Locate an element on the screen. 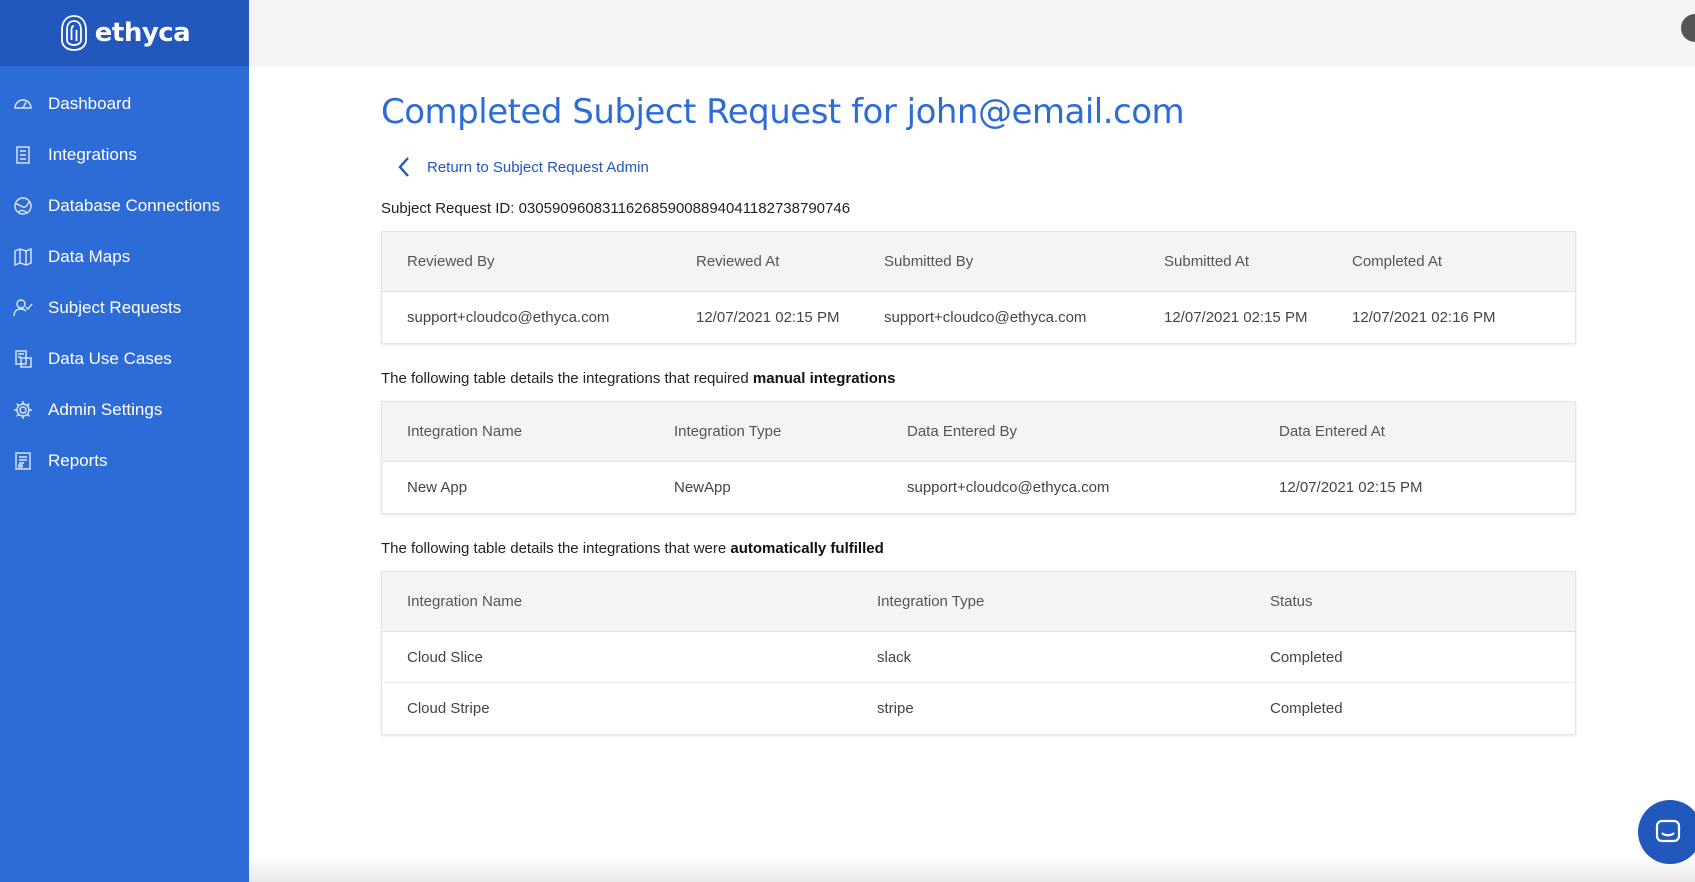  chat-widget-button is located at coordinates (1666, 832).